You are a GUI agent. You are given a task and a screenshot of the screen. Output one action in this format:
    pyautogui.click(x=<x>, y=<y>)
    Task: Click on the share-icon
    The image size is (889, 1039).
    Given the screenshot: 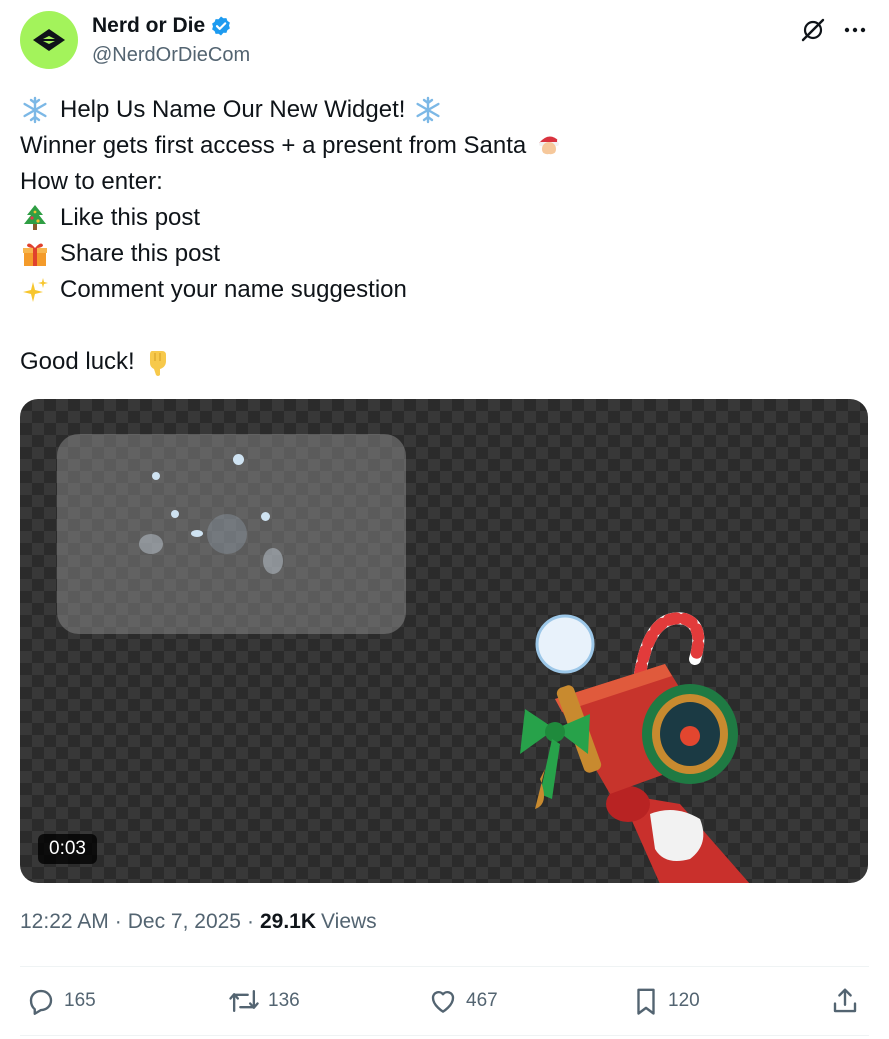 What is the action you would take?
    pyautogui.click(x=845, y=1000)
    